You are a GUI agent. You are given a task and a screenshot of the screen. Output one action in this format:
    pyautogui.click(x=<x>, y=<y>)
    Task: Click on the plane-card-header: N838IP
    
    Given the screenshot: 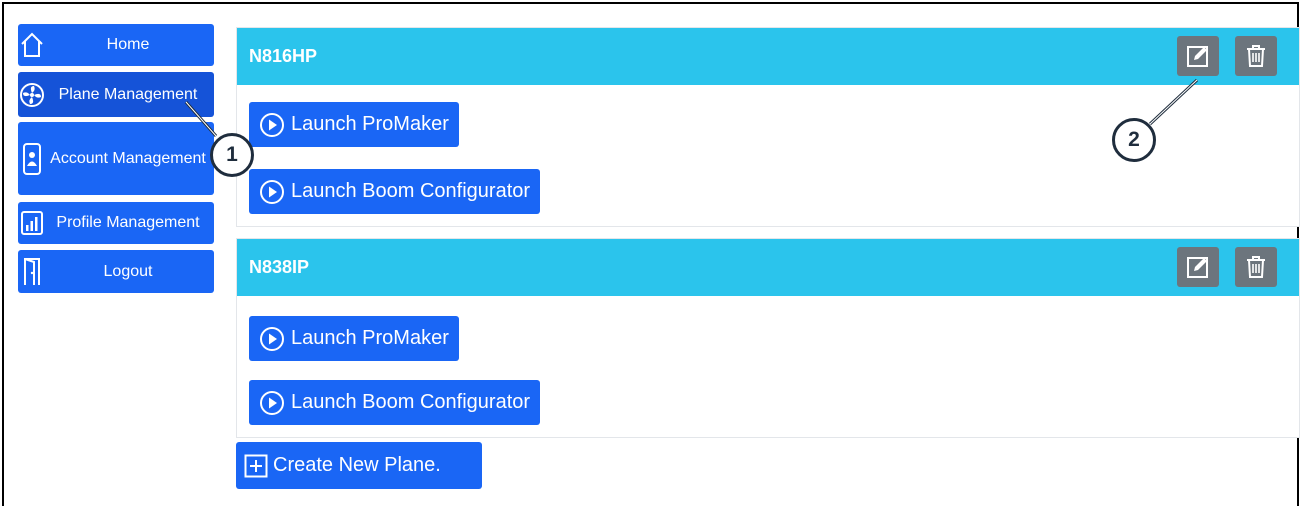 What is the action you would take?
    pyautogui.click(x=768, y=267)
    